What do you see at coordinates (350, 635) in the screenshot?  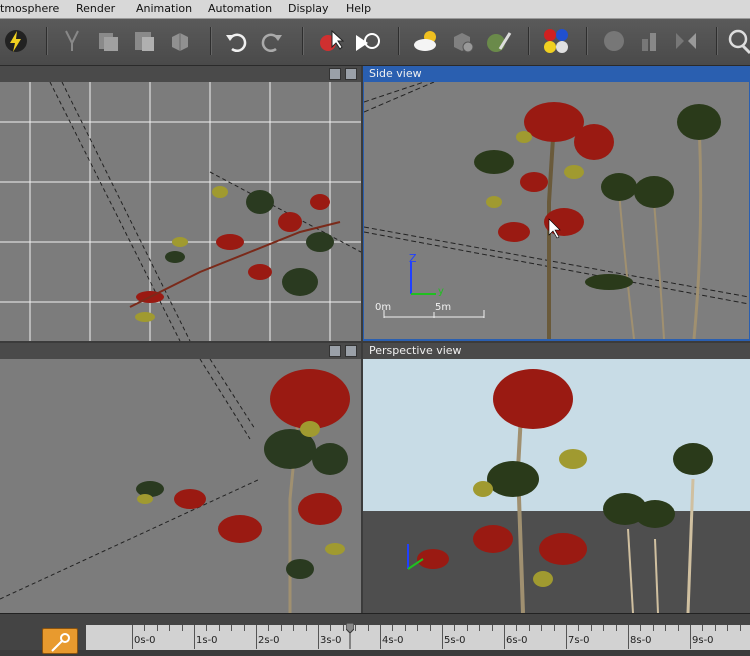 I see `time-cursor` at bounding box center [350, 635].